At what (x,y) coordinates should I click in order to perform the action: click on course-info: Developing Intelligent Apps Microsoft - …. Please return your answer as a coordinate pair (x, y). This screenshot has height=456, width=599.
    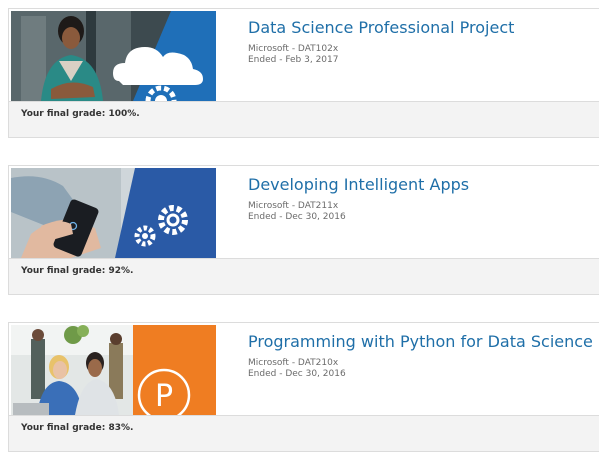
    Looking at the image, I should click on (358, 198).